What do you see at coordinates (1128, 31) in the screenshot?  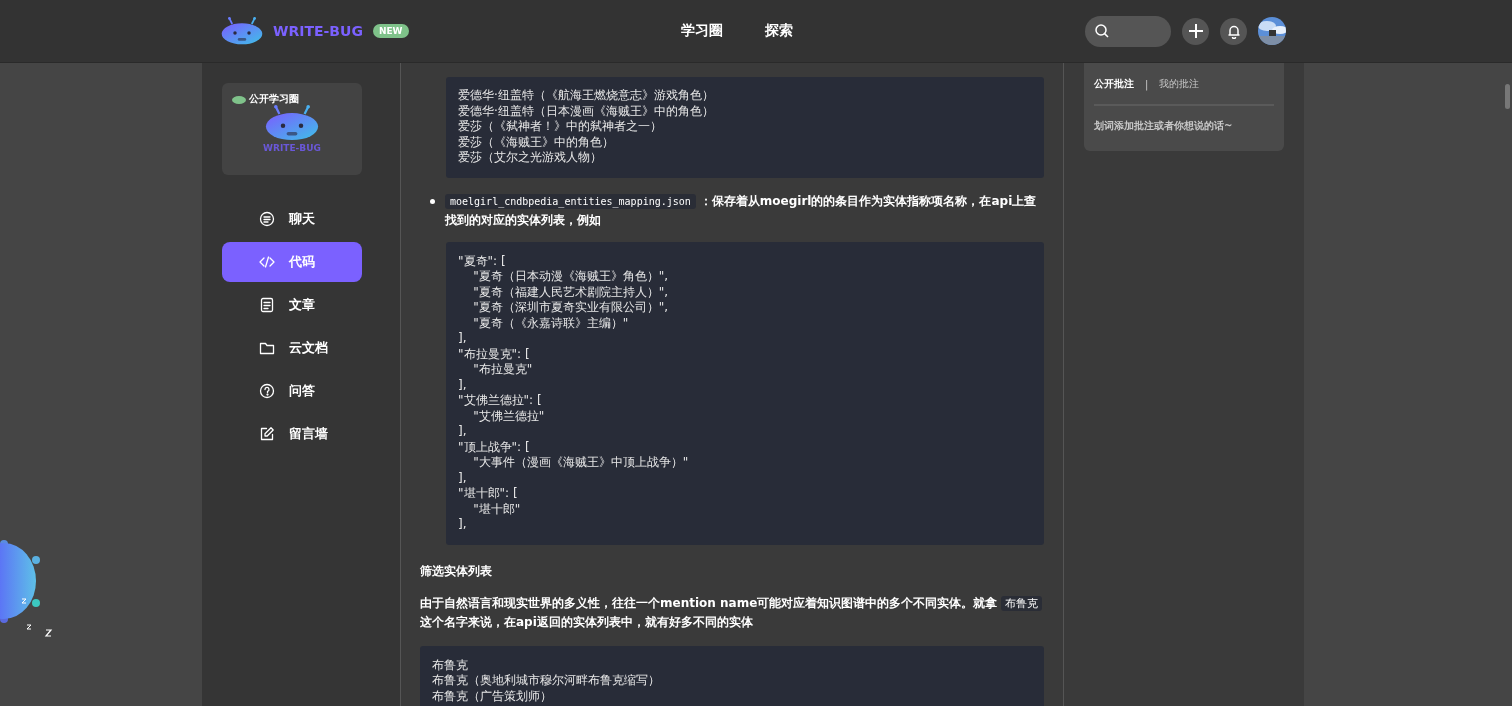 I see `search-field` at bounding box center [1128, 31].